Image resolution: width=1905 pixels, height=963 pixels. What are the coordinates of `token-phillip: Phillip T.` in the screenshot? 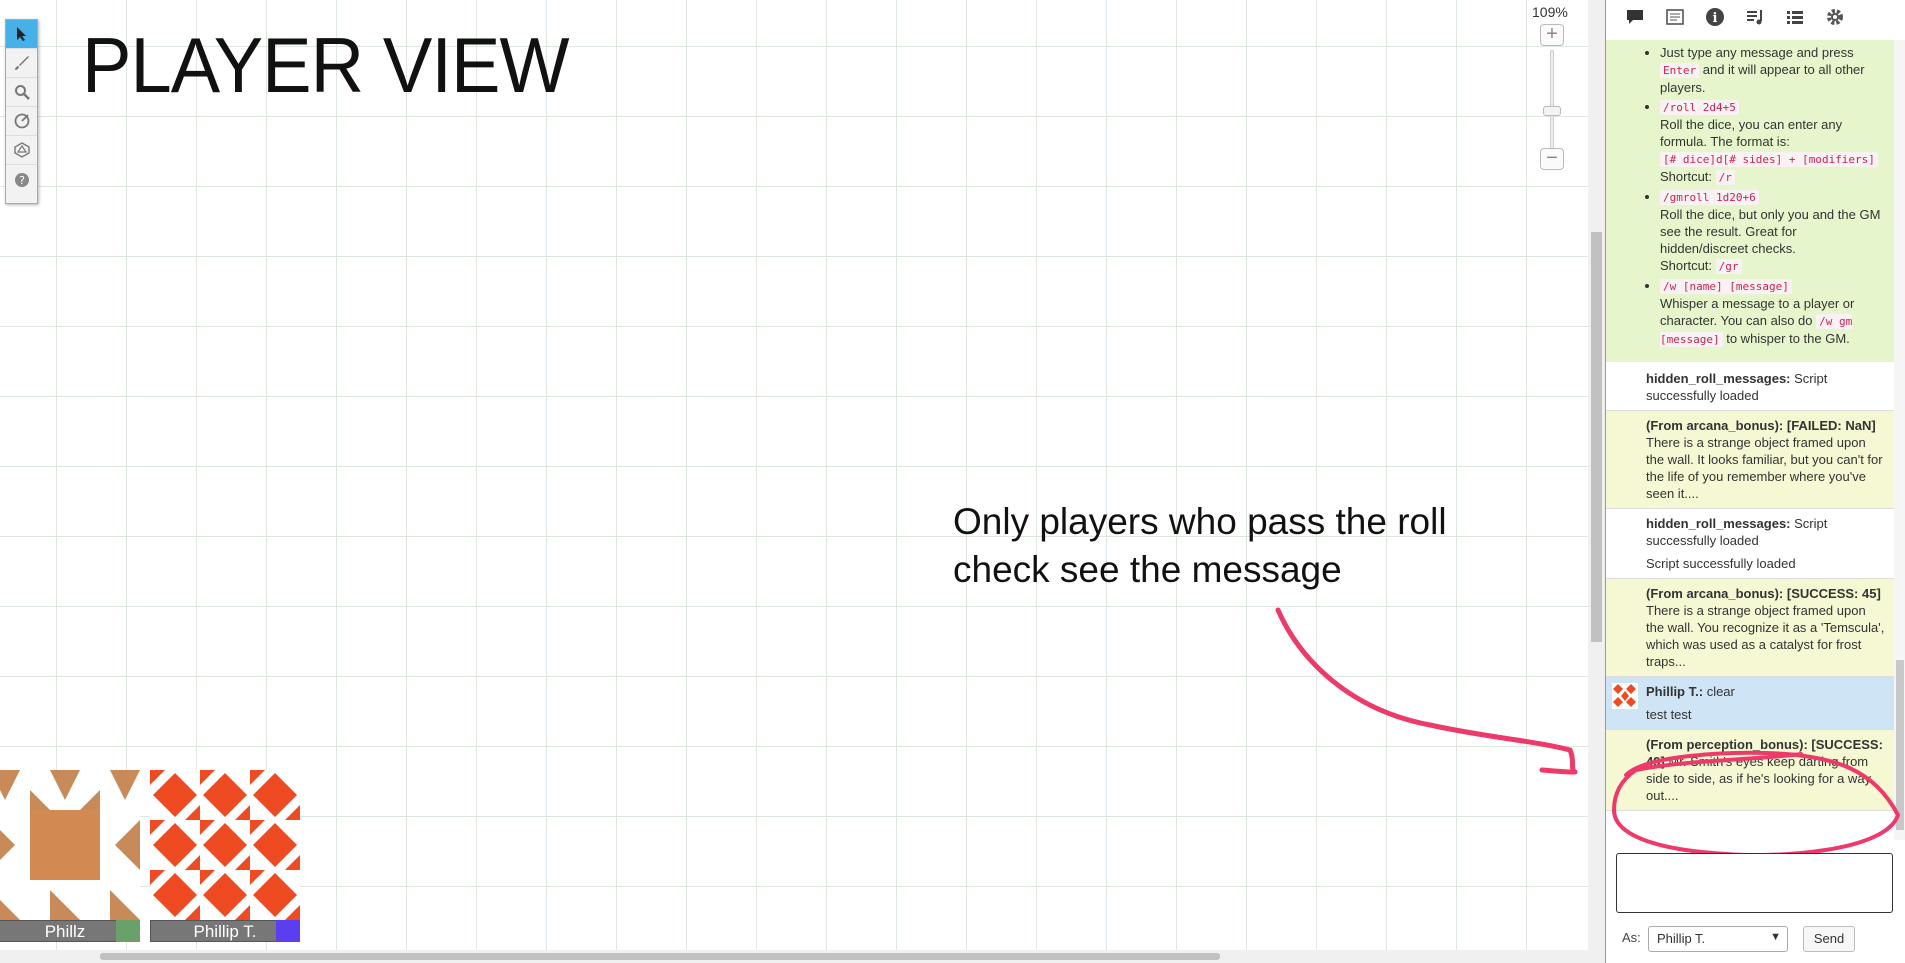 It's located at (225, 857).